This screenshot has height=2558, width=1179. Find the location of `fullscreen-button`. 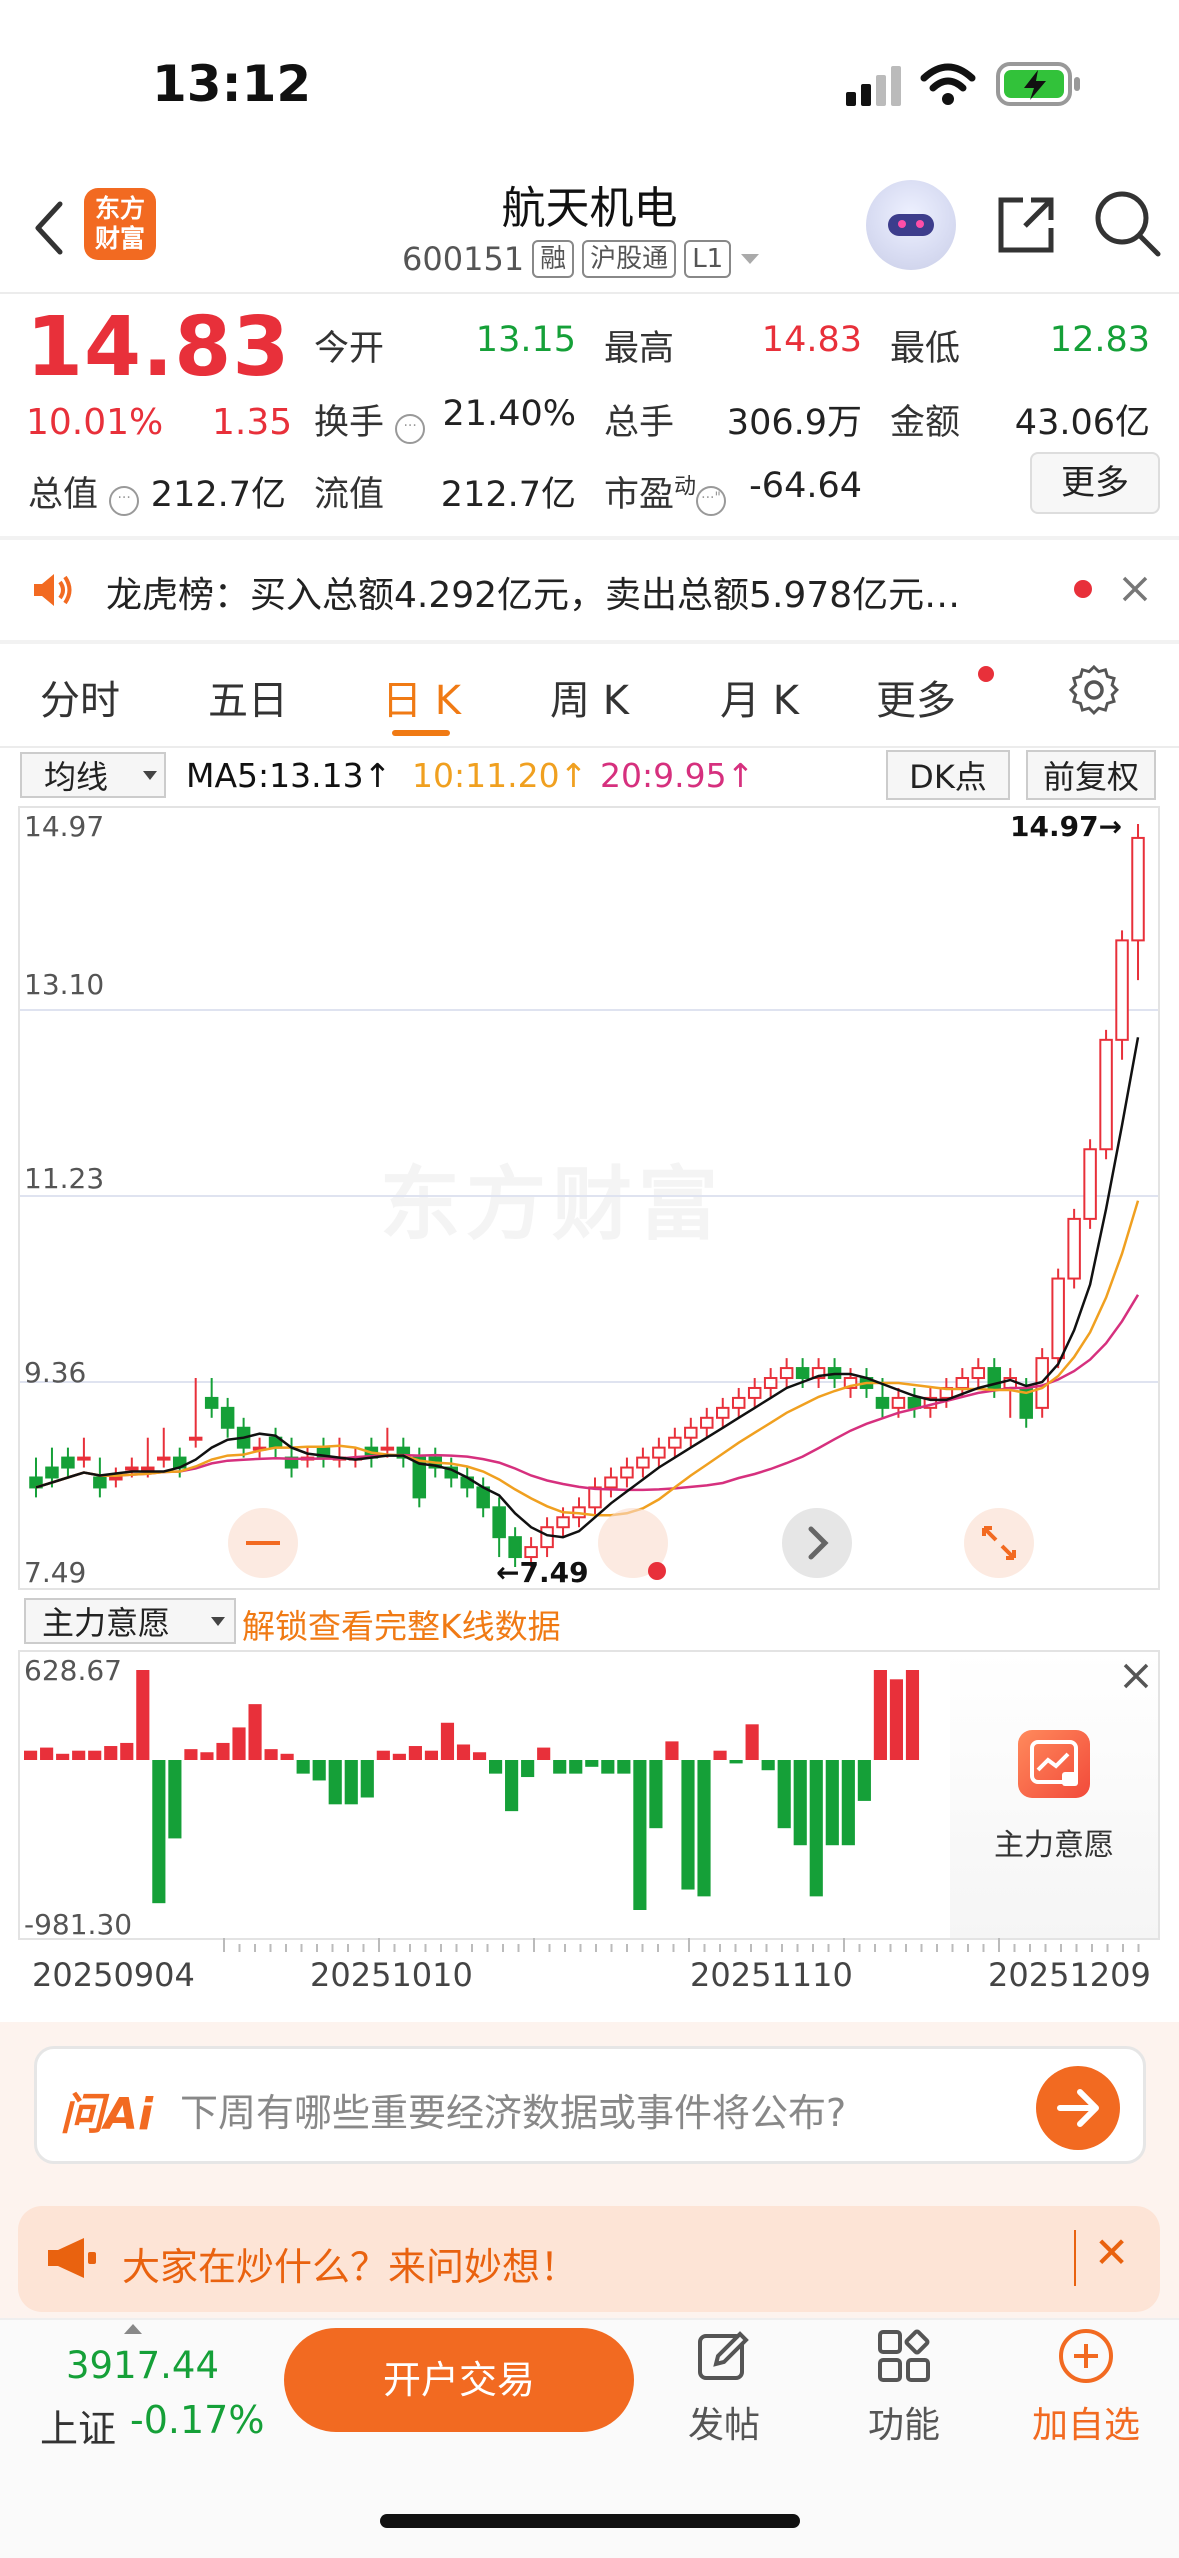

fullscreen-button is located at coordinates (999, 1543).